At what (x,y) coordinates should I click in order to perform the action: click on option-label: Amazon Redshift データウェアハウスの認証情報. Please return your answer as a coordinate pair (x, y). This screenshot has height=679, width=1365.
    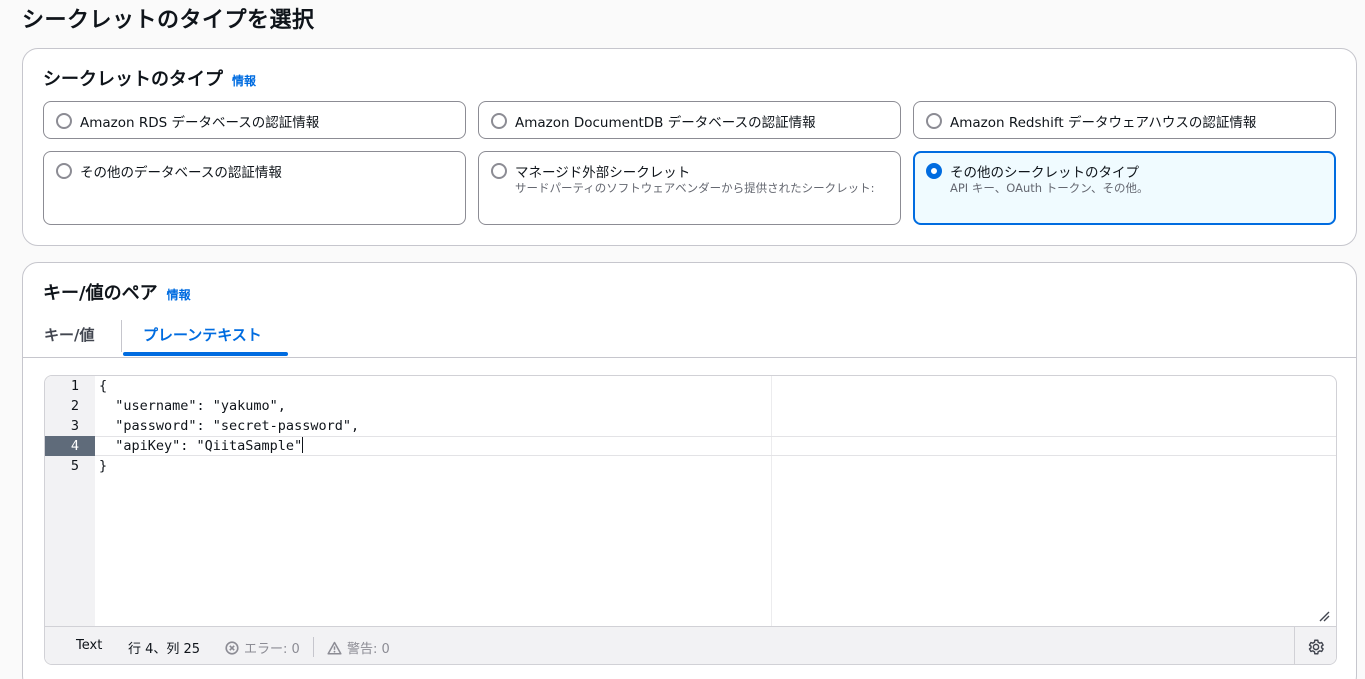
    Looking at the image, I should click on (1103, 123).